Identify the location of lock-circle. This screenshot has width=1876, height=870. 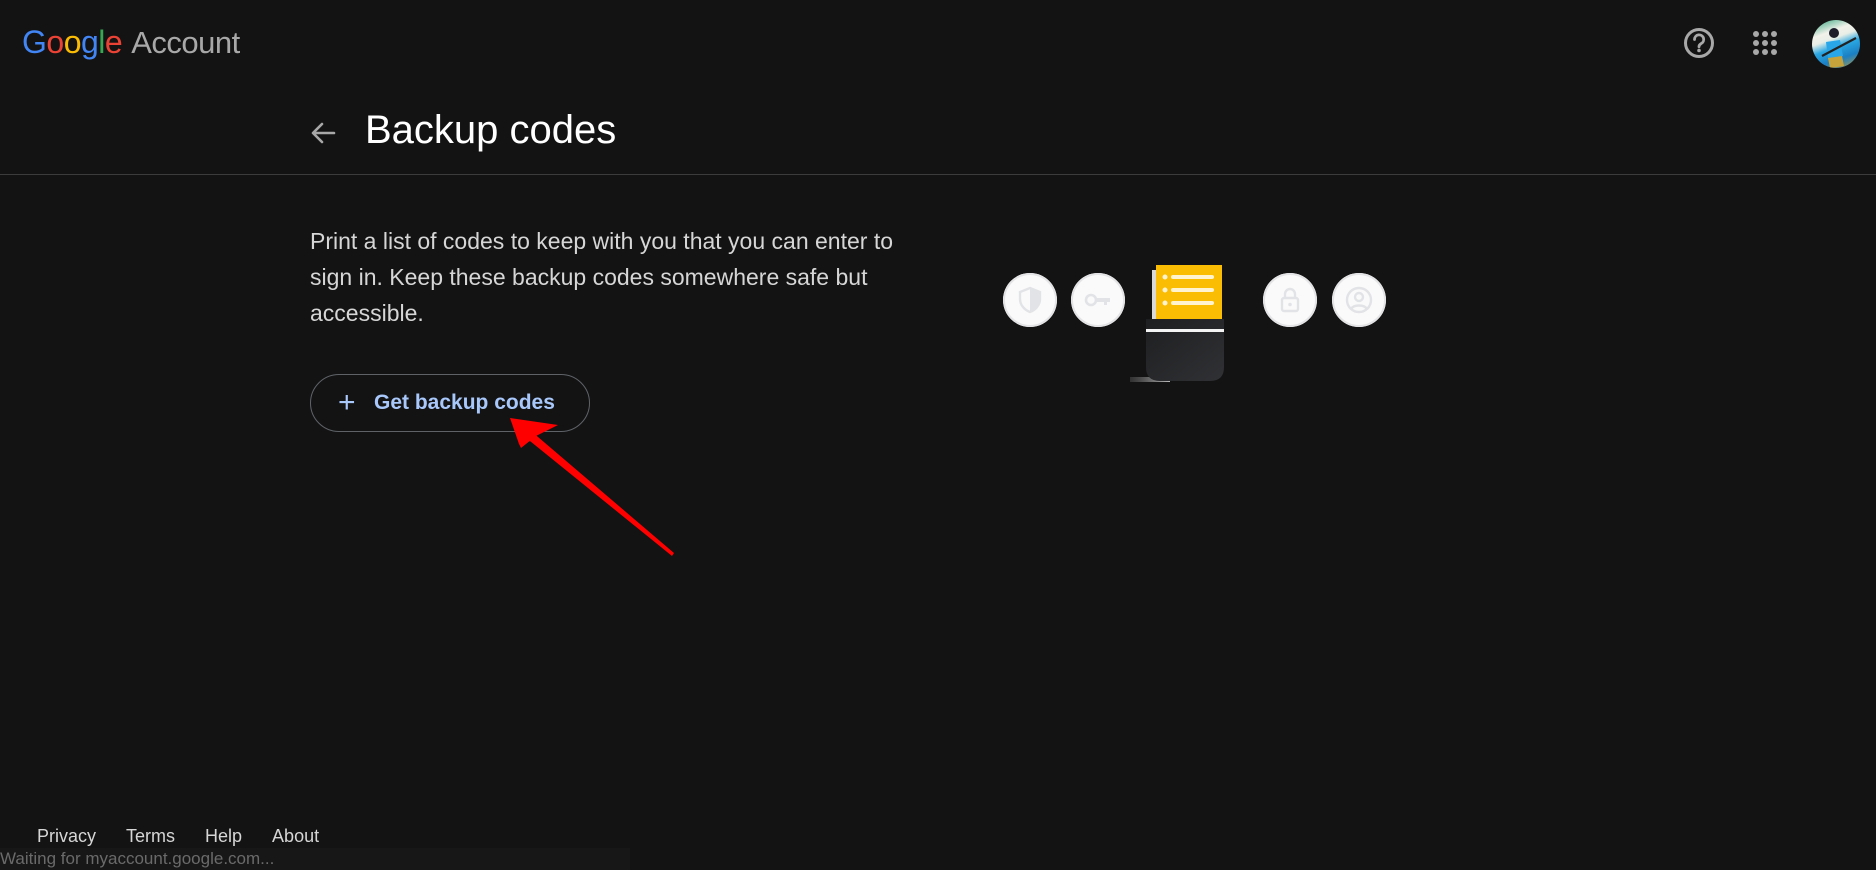
(1290, 300).